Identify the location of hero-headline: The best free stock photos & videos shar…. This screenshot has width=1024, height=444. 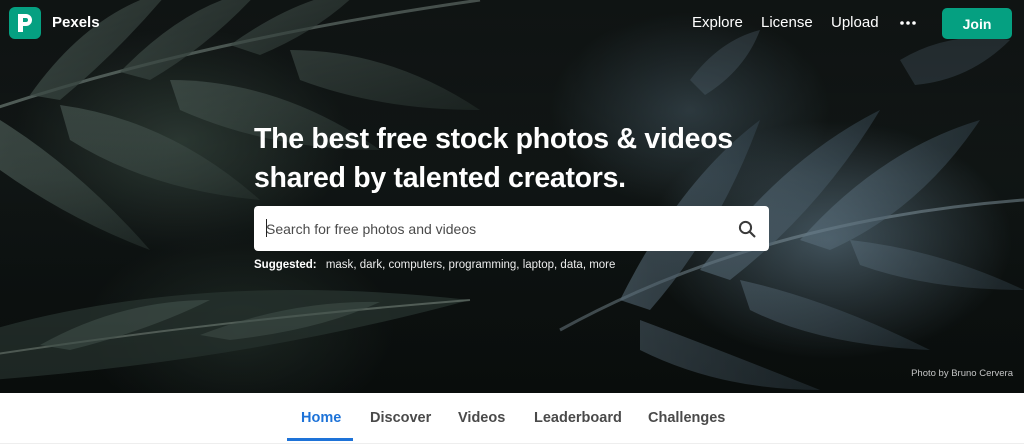
(534, 159).